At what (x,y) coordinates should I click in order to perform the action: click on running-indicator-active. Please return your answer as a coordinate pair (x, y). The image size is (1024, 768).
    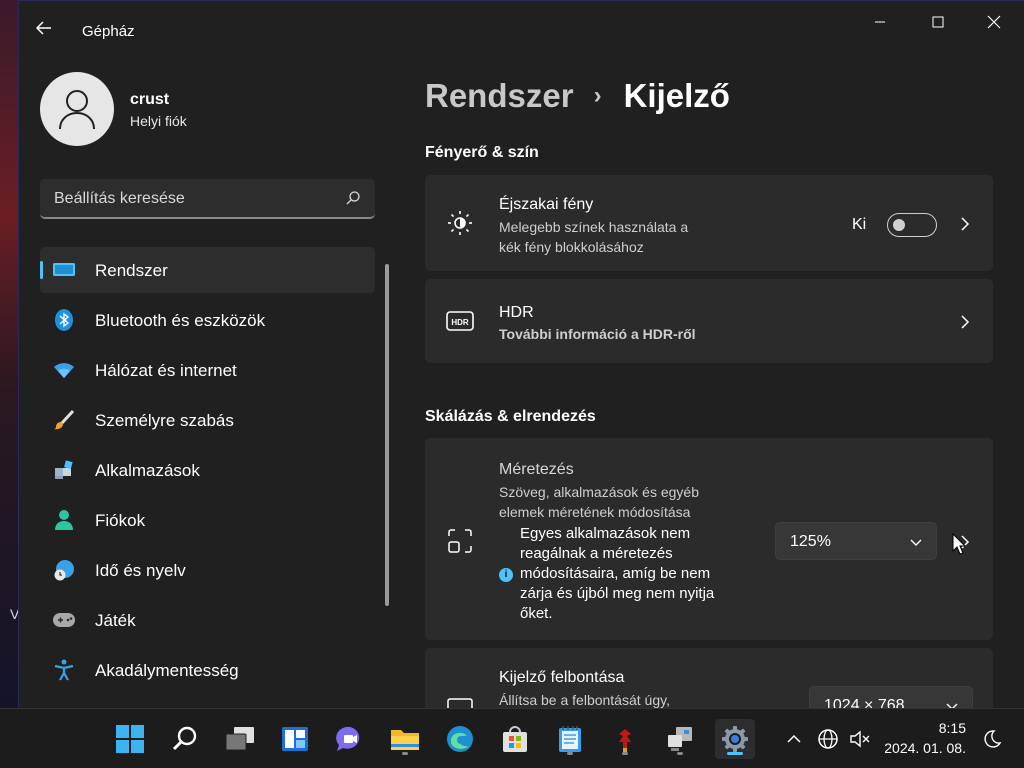
    Looking at the image, I should click on (735, 753).